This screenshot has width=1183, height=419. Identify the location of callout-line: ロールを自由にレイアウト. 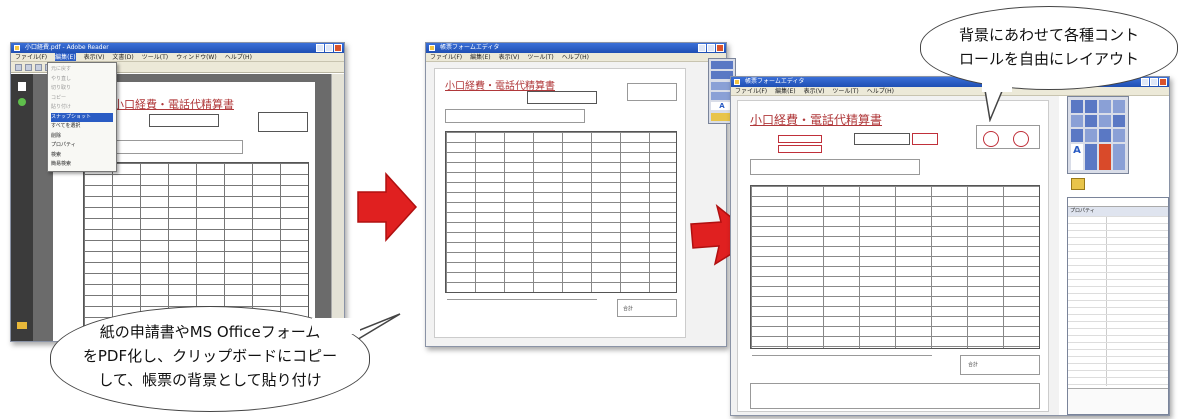
(1048, 59).